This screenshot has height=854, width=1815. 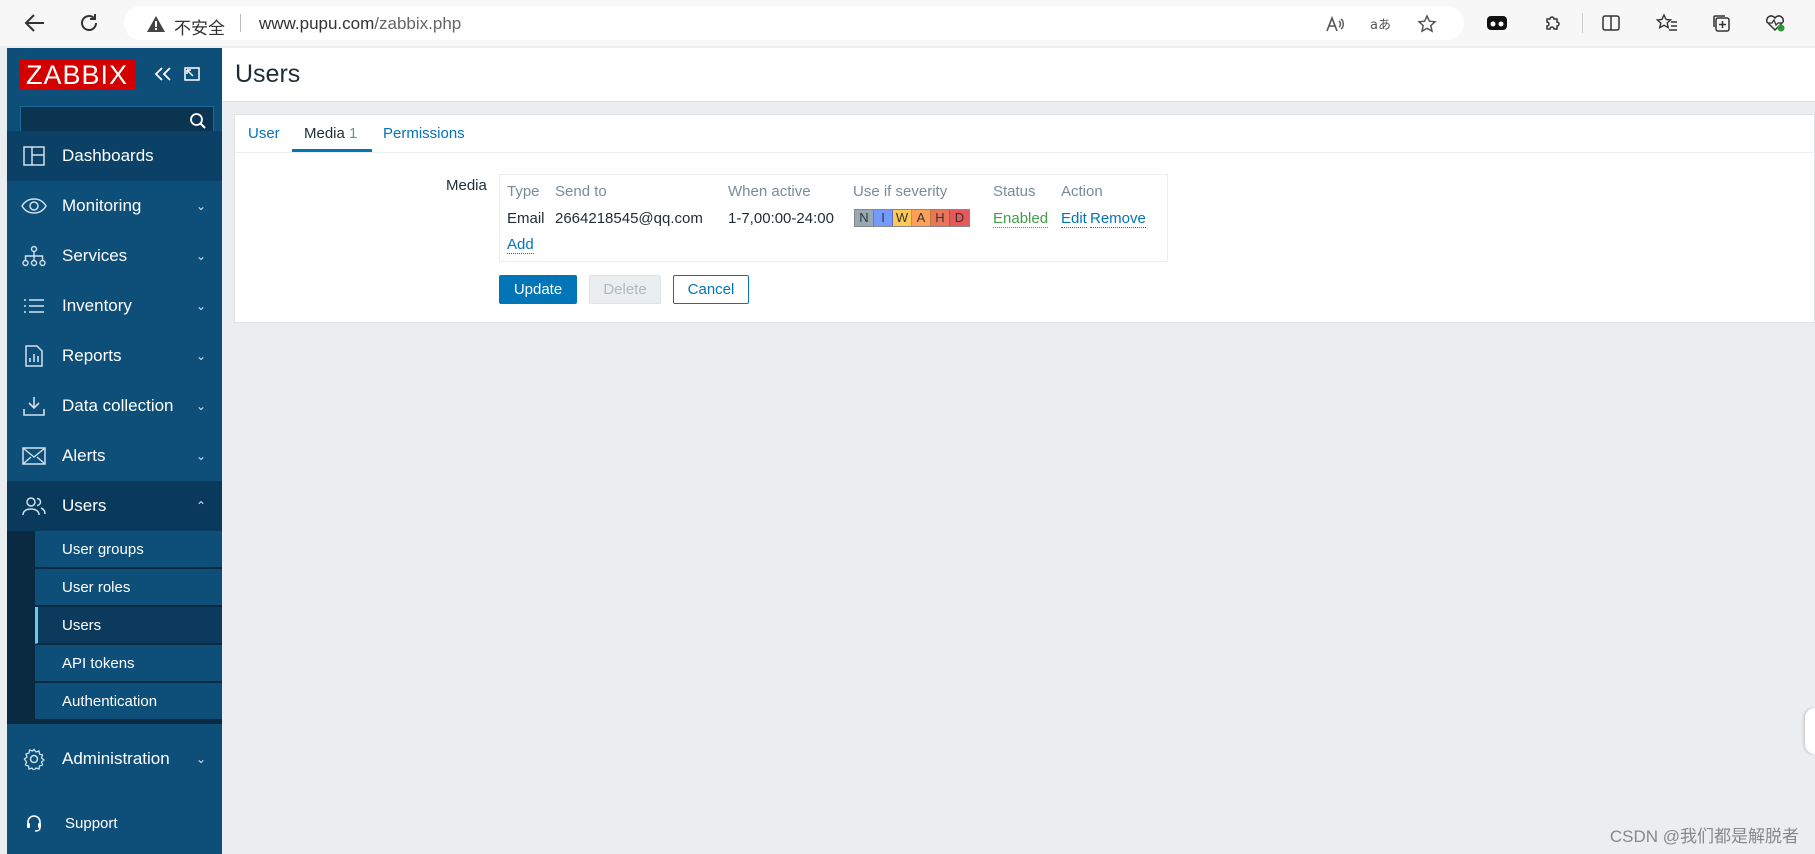 I want to click on submenu-api-tokens: API tokens, so click(x=128, y=663).